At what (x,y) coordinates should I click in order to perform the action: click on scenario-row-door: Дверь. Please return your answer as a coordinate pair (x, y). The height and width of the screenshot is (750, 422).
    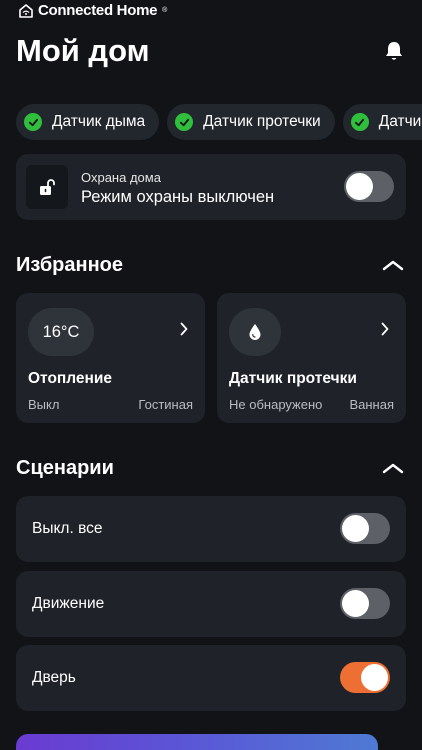
    Looking at the image, I should click on (211, 678).